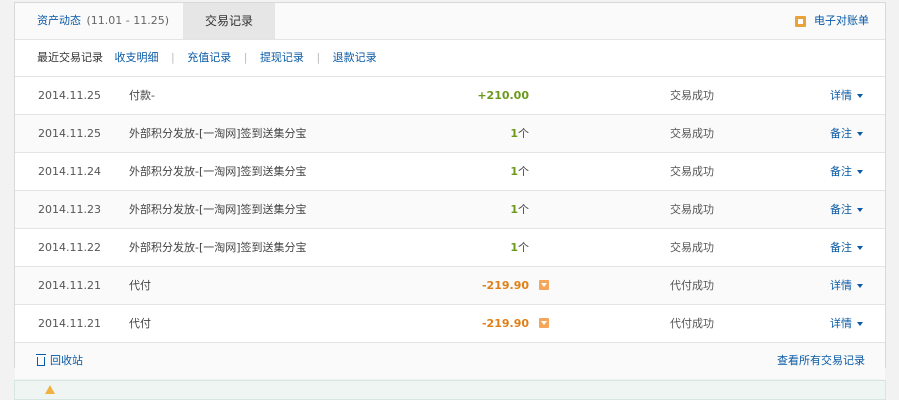 This screenshot has width=899, height=400. Describe the element at coordinates (66, 361) in the screenshot. I see `recycle-label: 回收站` at that location.